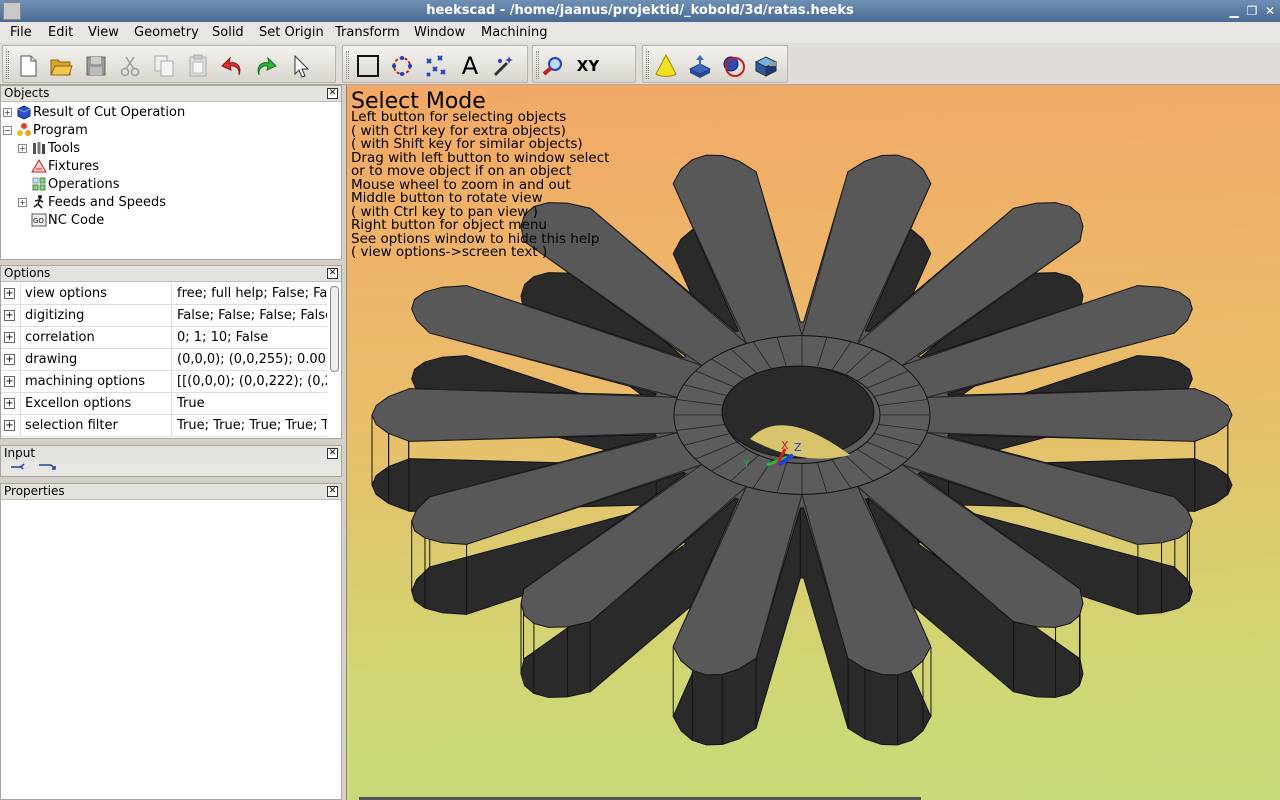  Describe the element at coordinates (34, 491) in the screenshot. I see `properties-panel-title: Properties` at that location.